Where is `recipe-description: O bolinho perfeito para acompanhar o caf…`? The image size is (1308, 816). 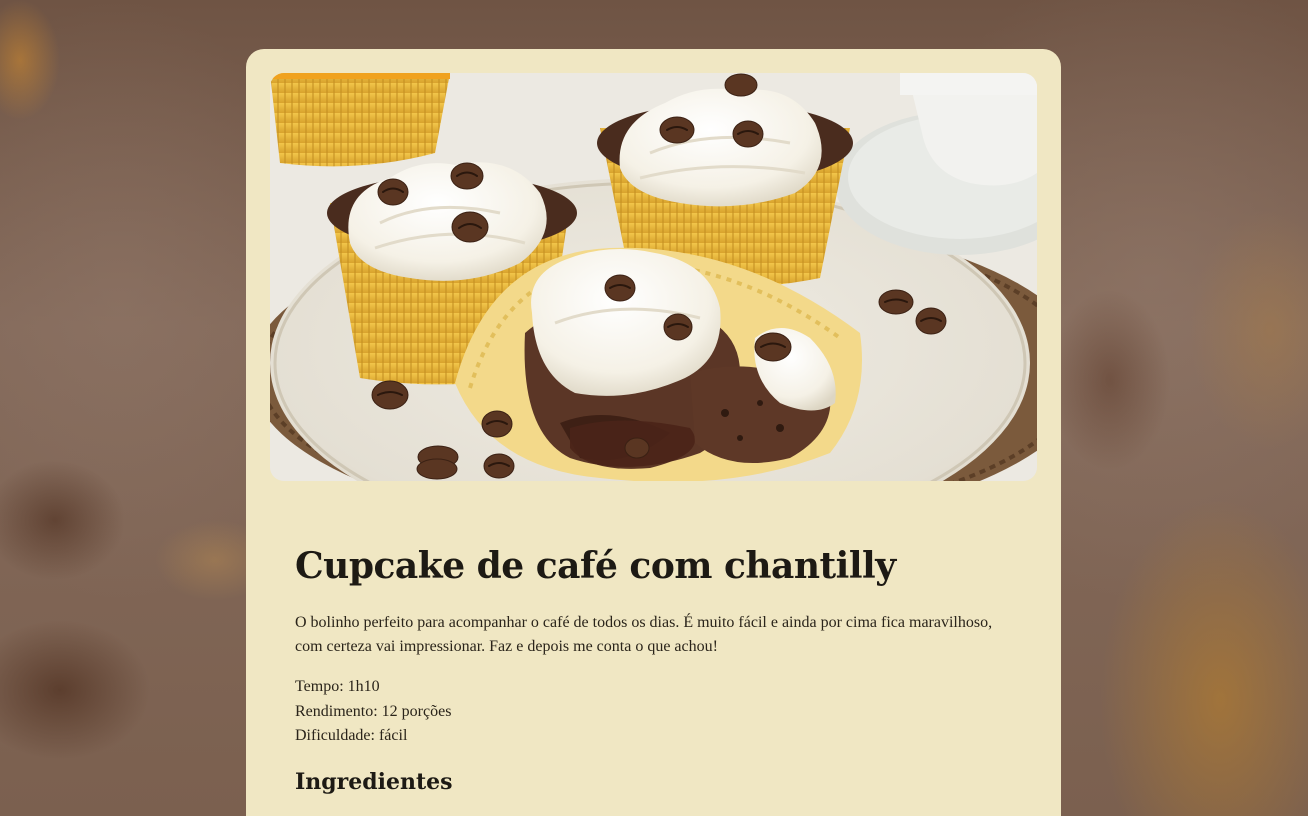 recipe-description: O bolinho perfeito para acompanhar o caf… is located at coordinates (644, 634).